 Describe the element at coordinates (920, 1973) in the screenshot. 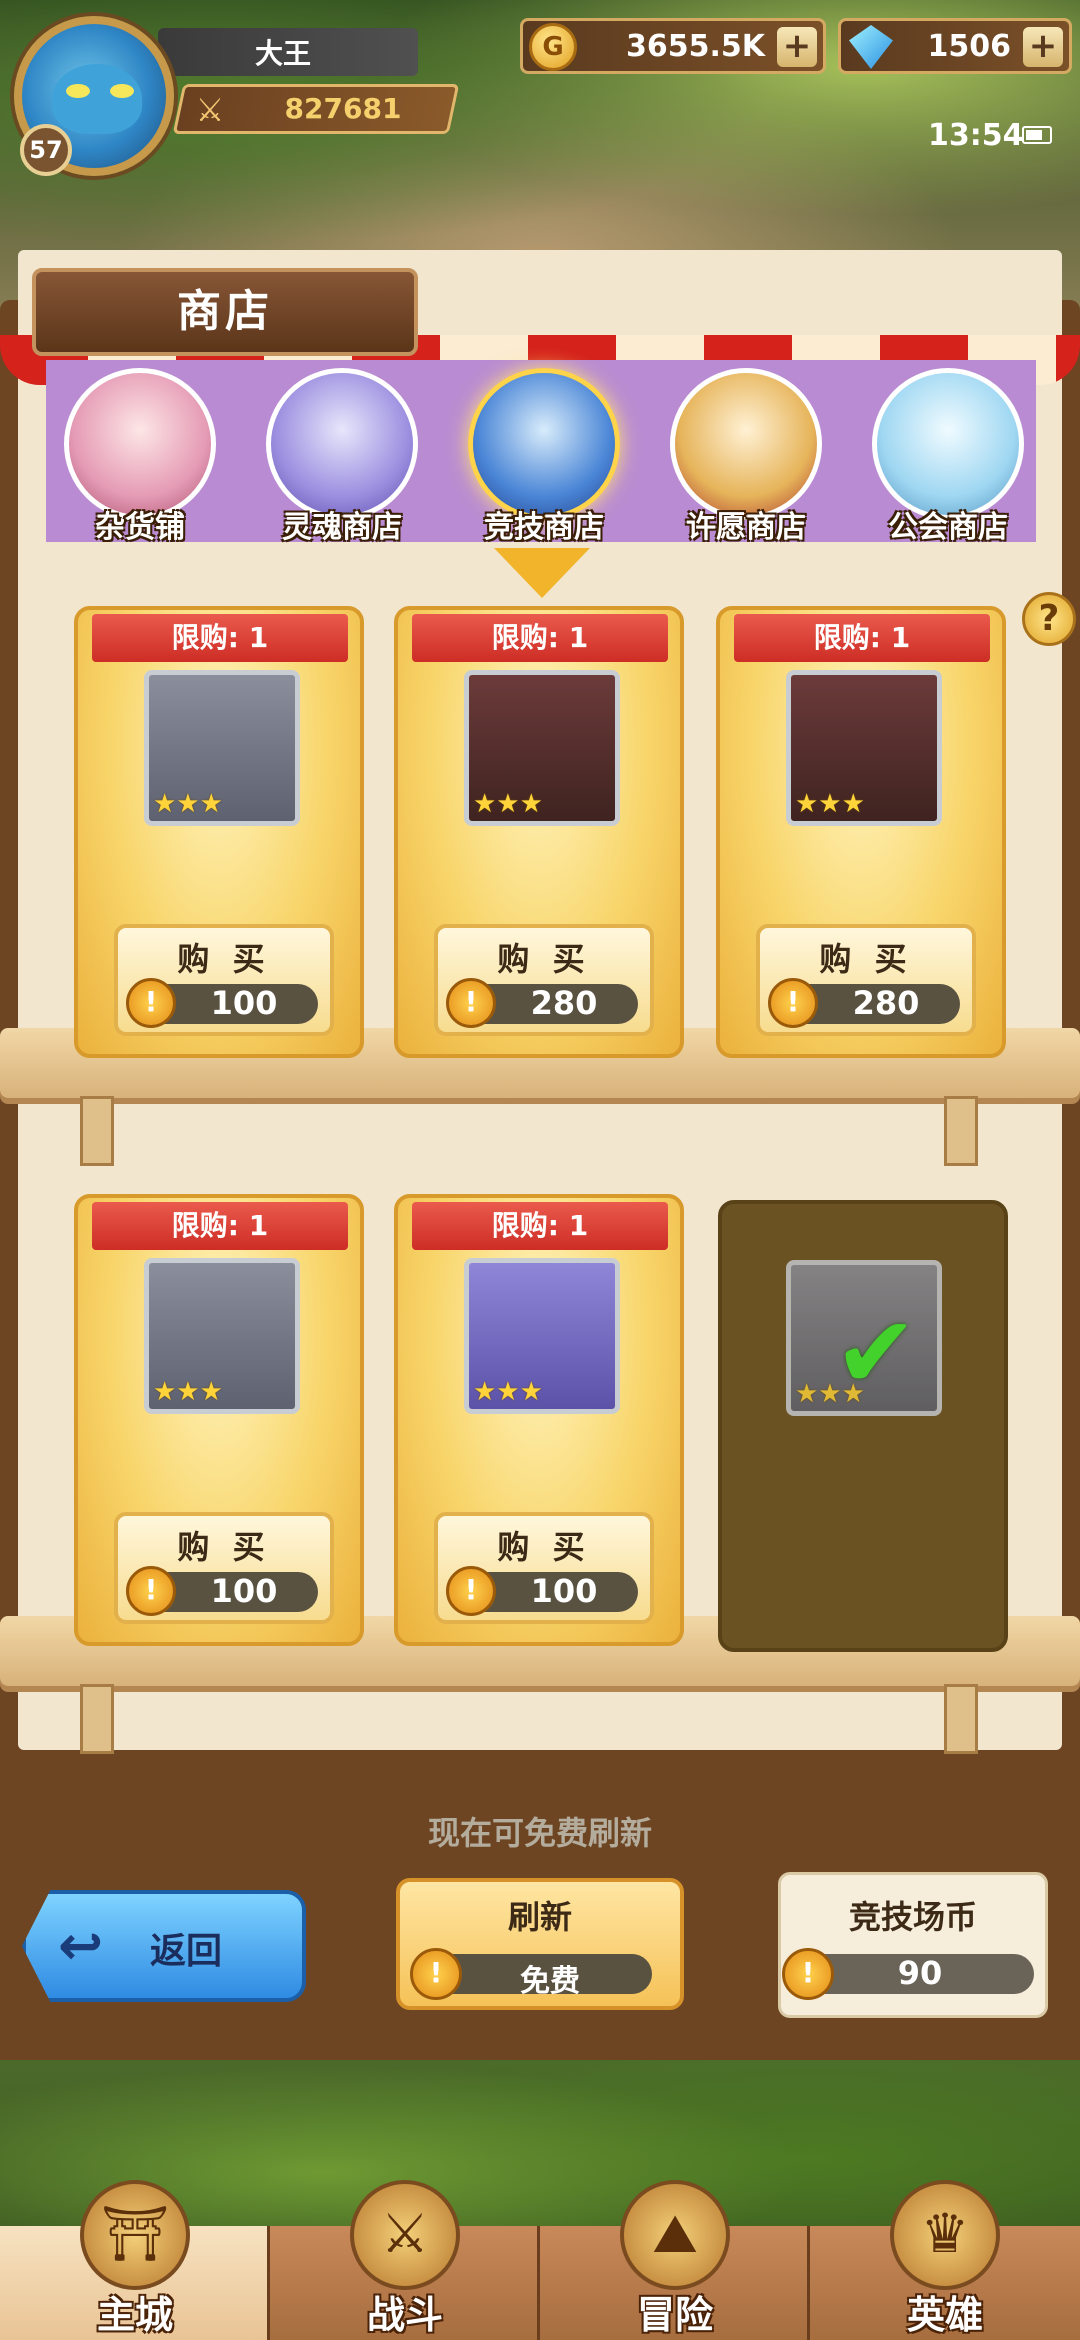

I see `arena-currency-value: 90` at that location.